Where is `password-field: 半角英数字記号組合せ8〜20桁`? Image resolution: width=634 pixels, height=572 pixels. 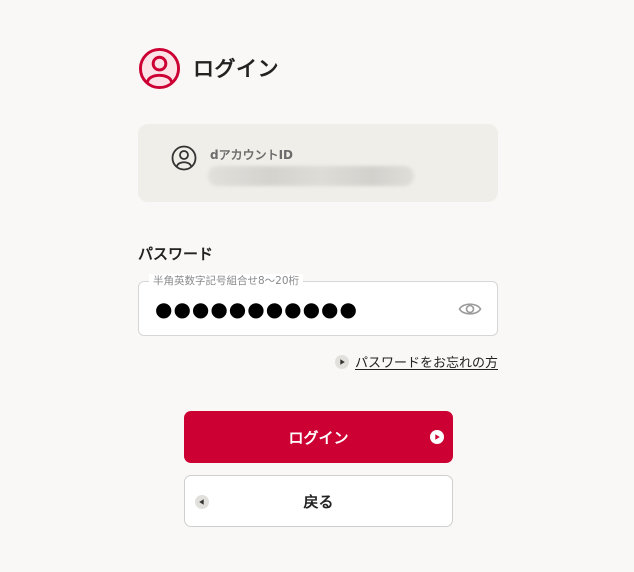
password-field: 半角英数字記号組合せ8〜20桁 is located at coordinates (318, 305).